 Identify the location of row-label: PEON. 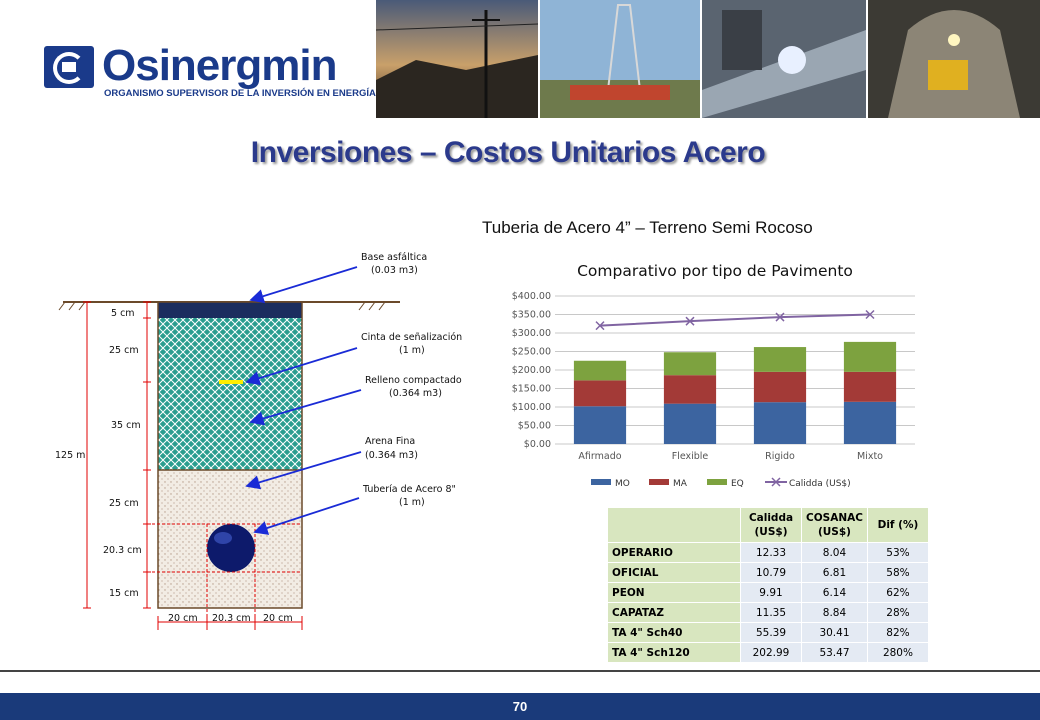
(674, 592).